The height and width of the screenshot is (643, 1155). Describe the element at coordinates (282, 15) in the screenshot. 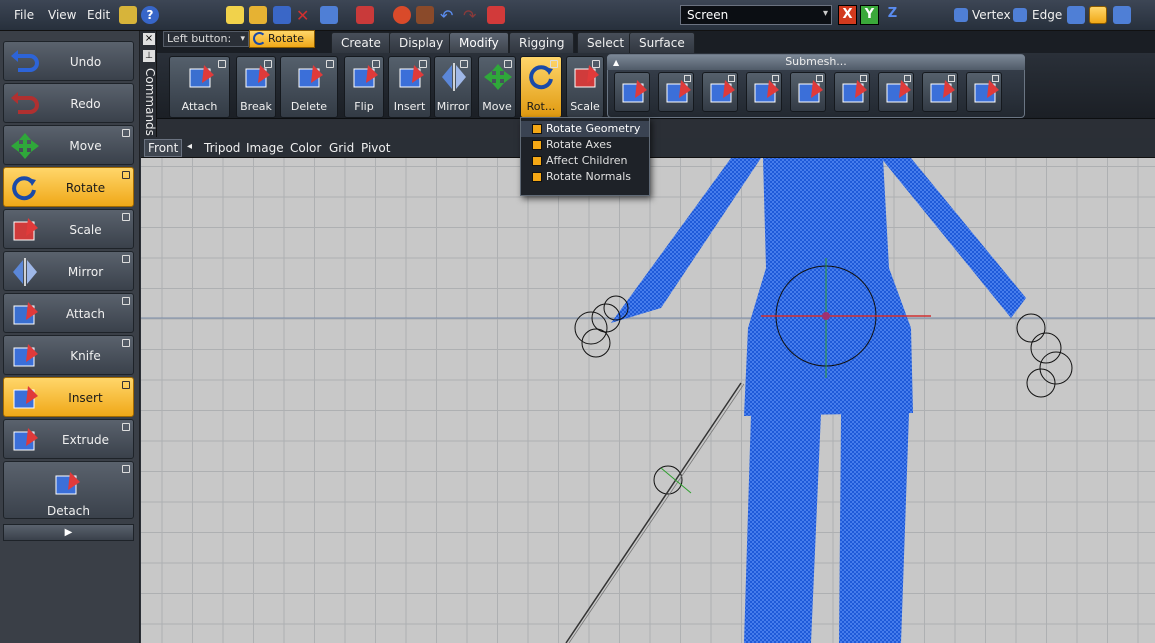

I see `save-icon` at that location.